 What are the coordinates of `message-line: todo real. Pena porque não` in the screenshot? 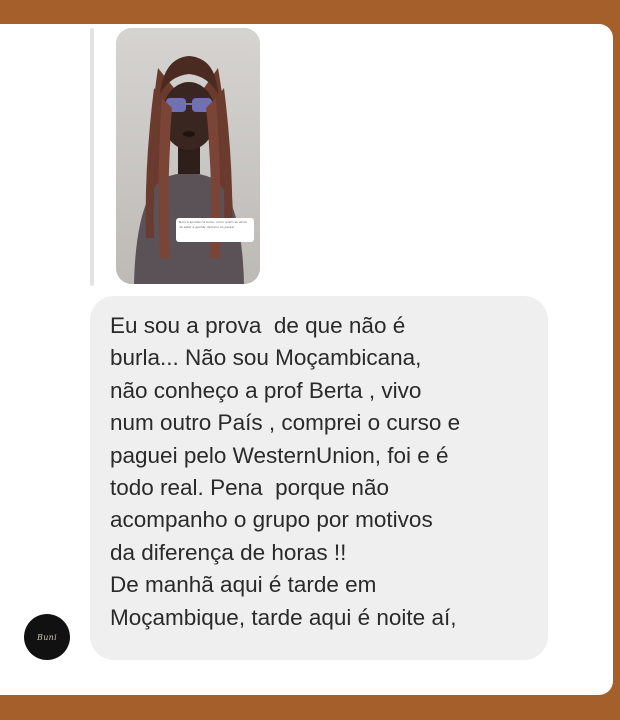 It's located at (249, 488).